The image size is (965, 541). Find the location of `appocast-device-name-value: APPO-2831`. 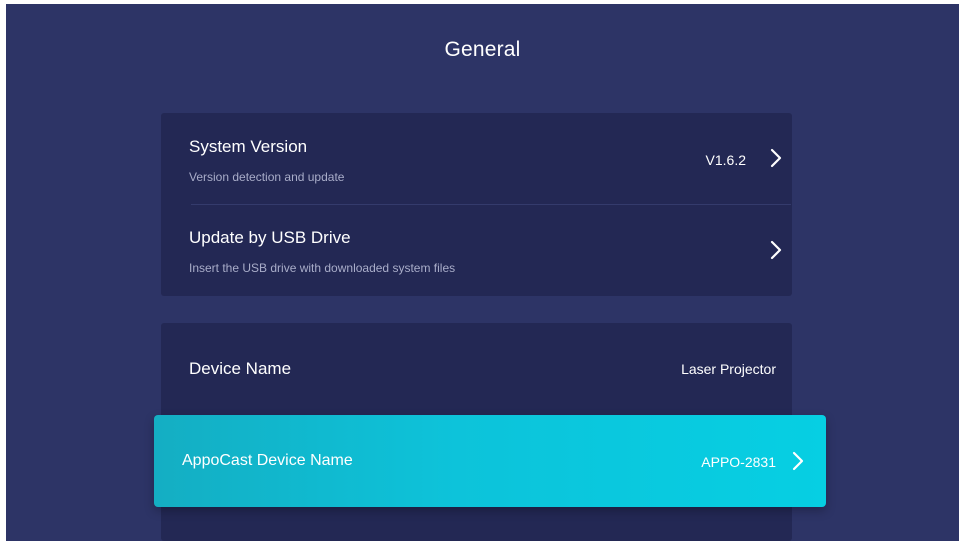

appocast-device-name-value: APPO-2831 is located at coordinates (738, 462).